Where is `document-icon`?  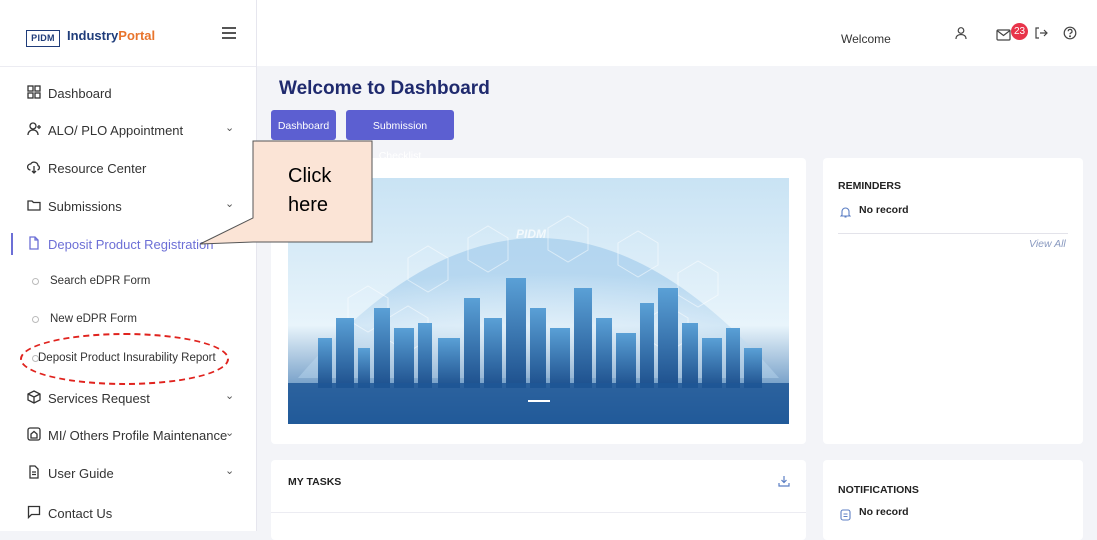 document-icon is located at coordinates (34, 472).